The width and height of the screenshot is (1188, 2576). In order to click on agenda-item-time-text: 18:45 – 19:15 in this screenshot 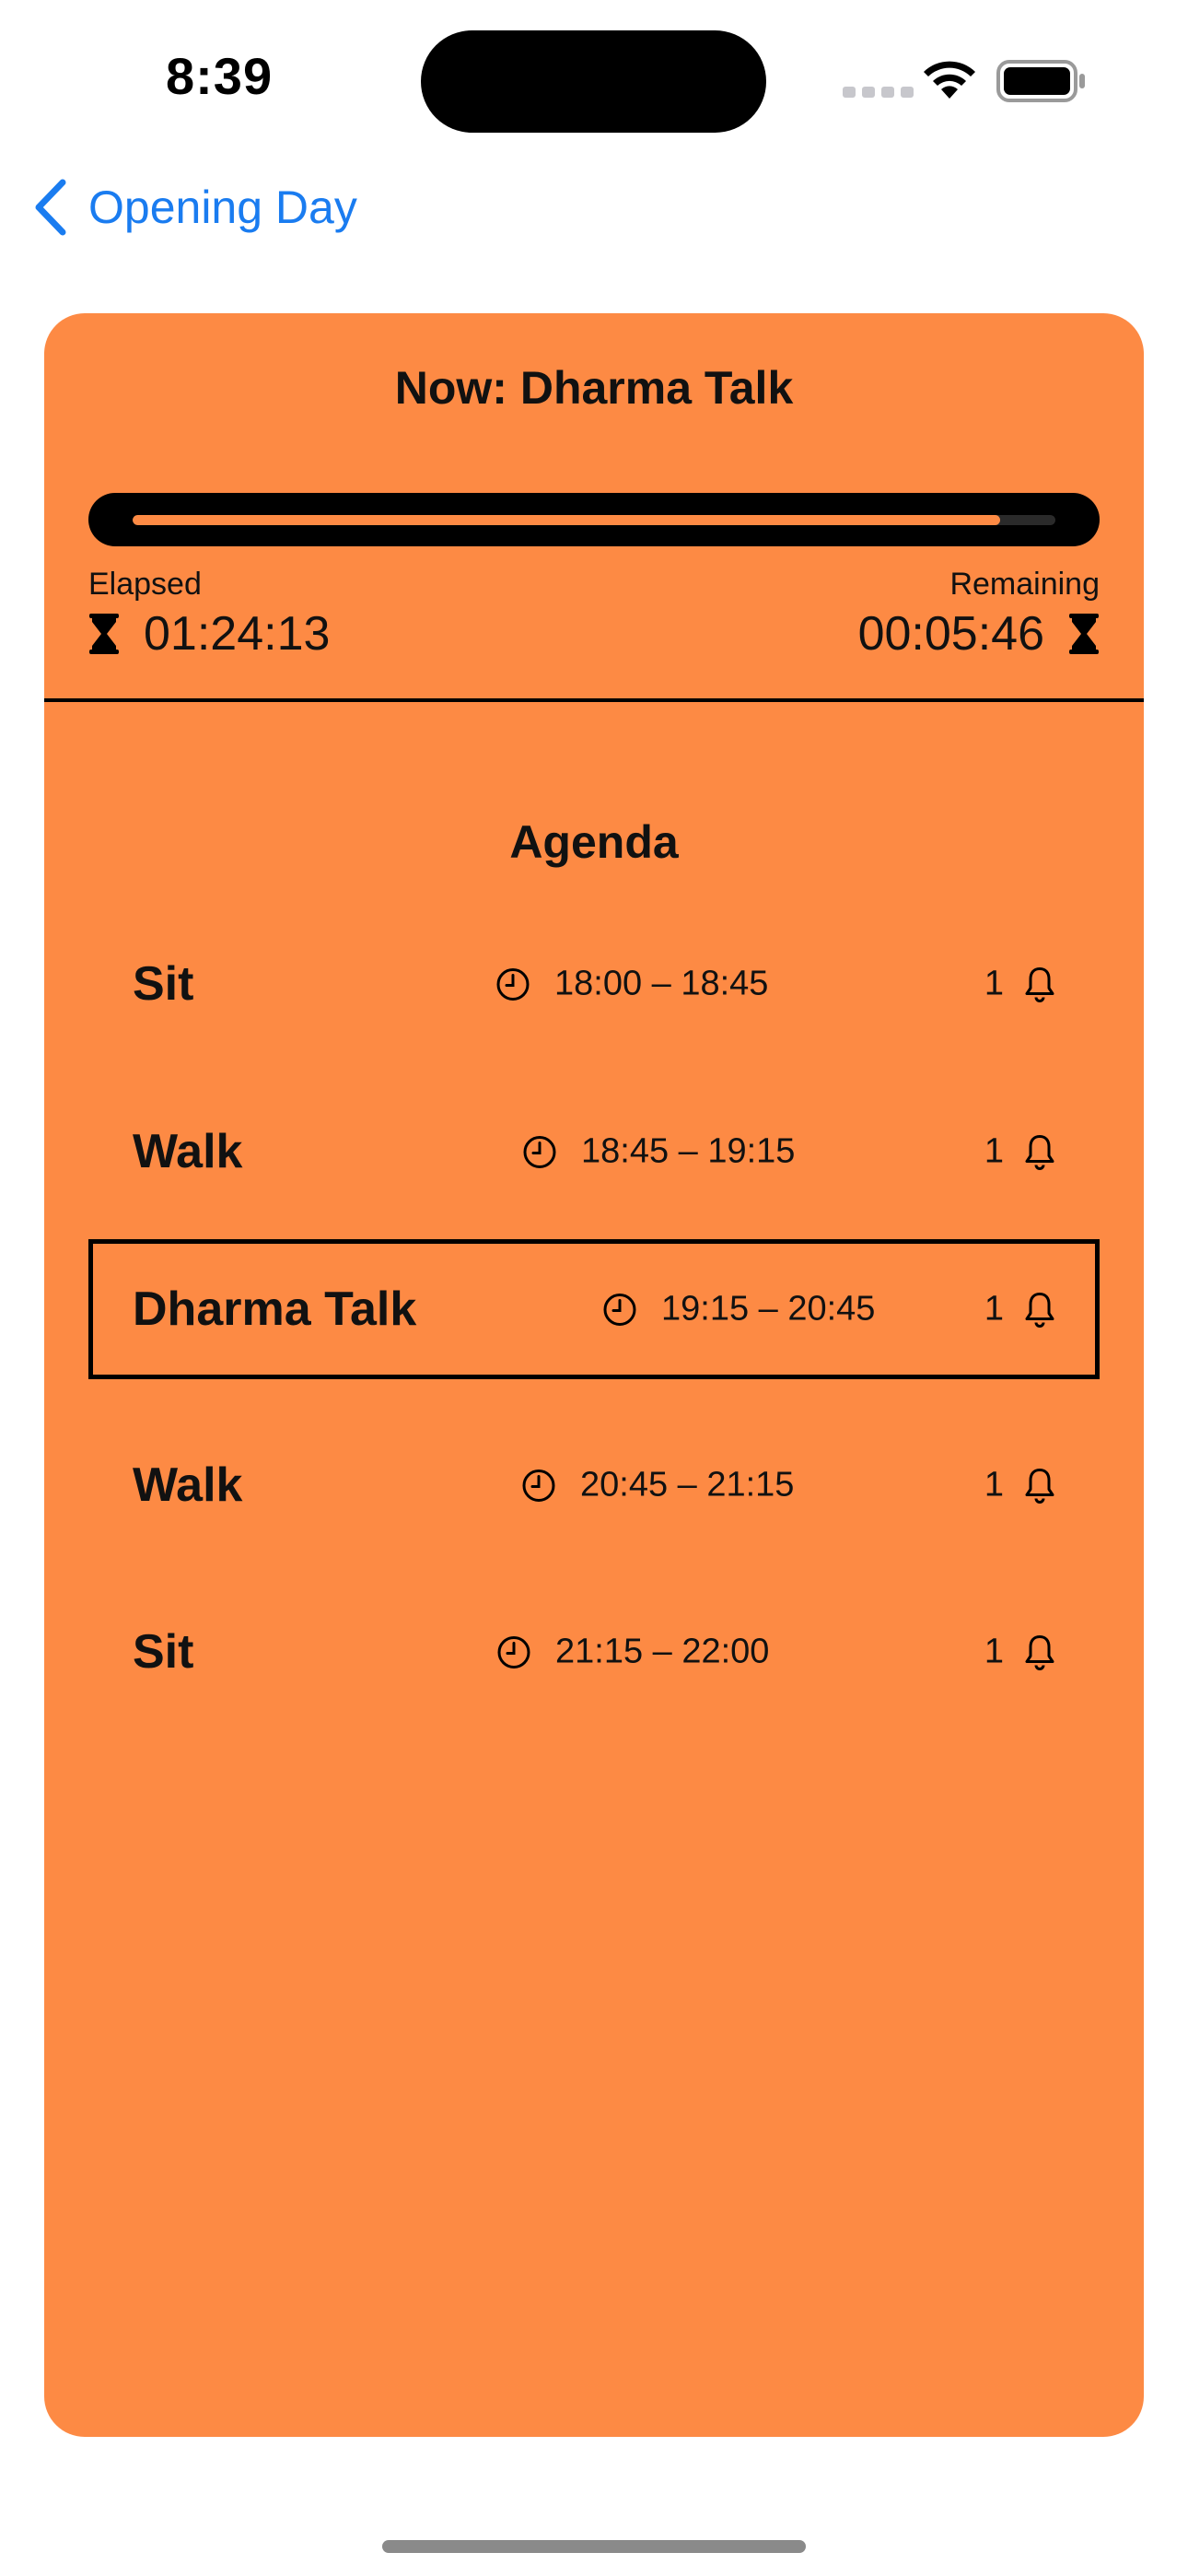, I will do `click(688, 1151)`.